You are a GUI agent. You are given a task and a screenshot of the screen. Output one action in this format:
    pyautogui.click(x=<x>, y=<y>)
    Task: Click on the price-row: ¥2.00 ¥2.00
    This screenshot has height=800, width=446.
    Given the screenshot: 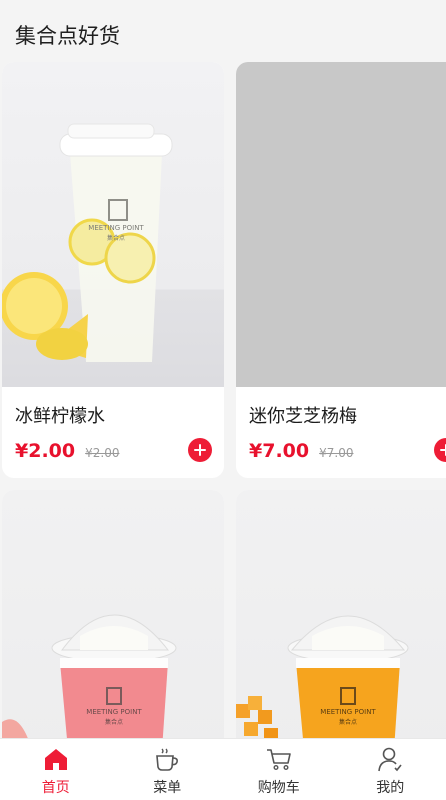 What is the action you would take?
    pyautogui.click(x=67, y=451)
    